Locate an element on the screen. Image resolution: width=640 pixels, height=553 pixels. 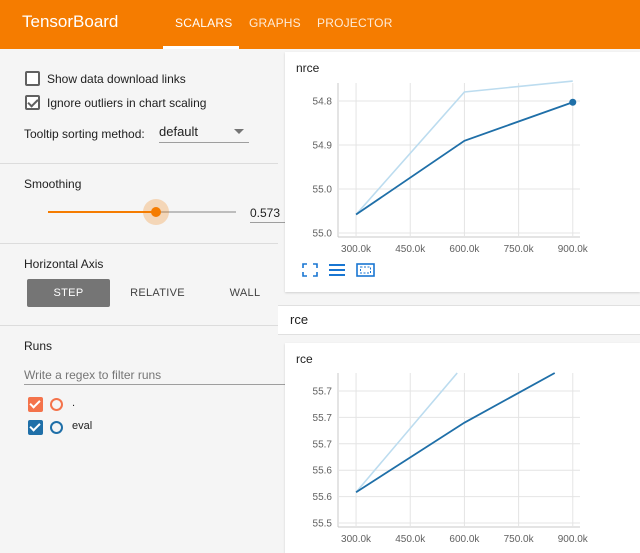
y-tick-label: 54.8 is located at coordinates (323, 102).